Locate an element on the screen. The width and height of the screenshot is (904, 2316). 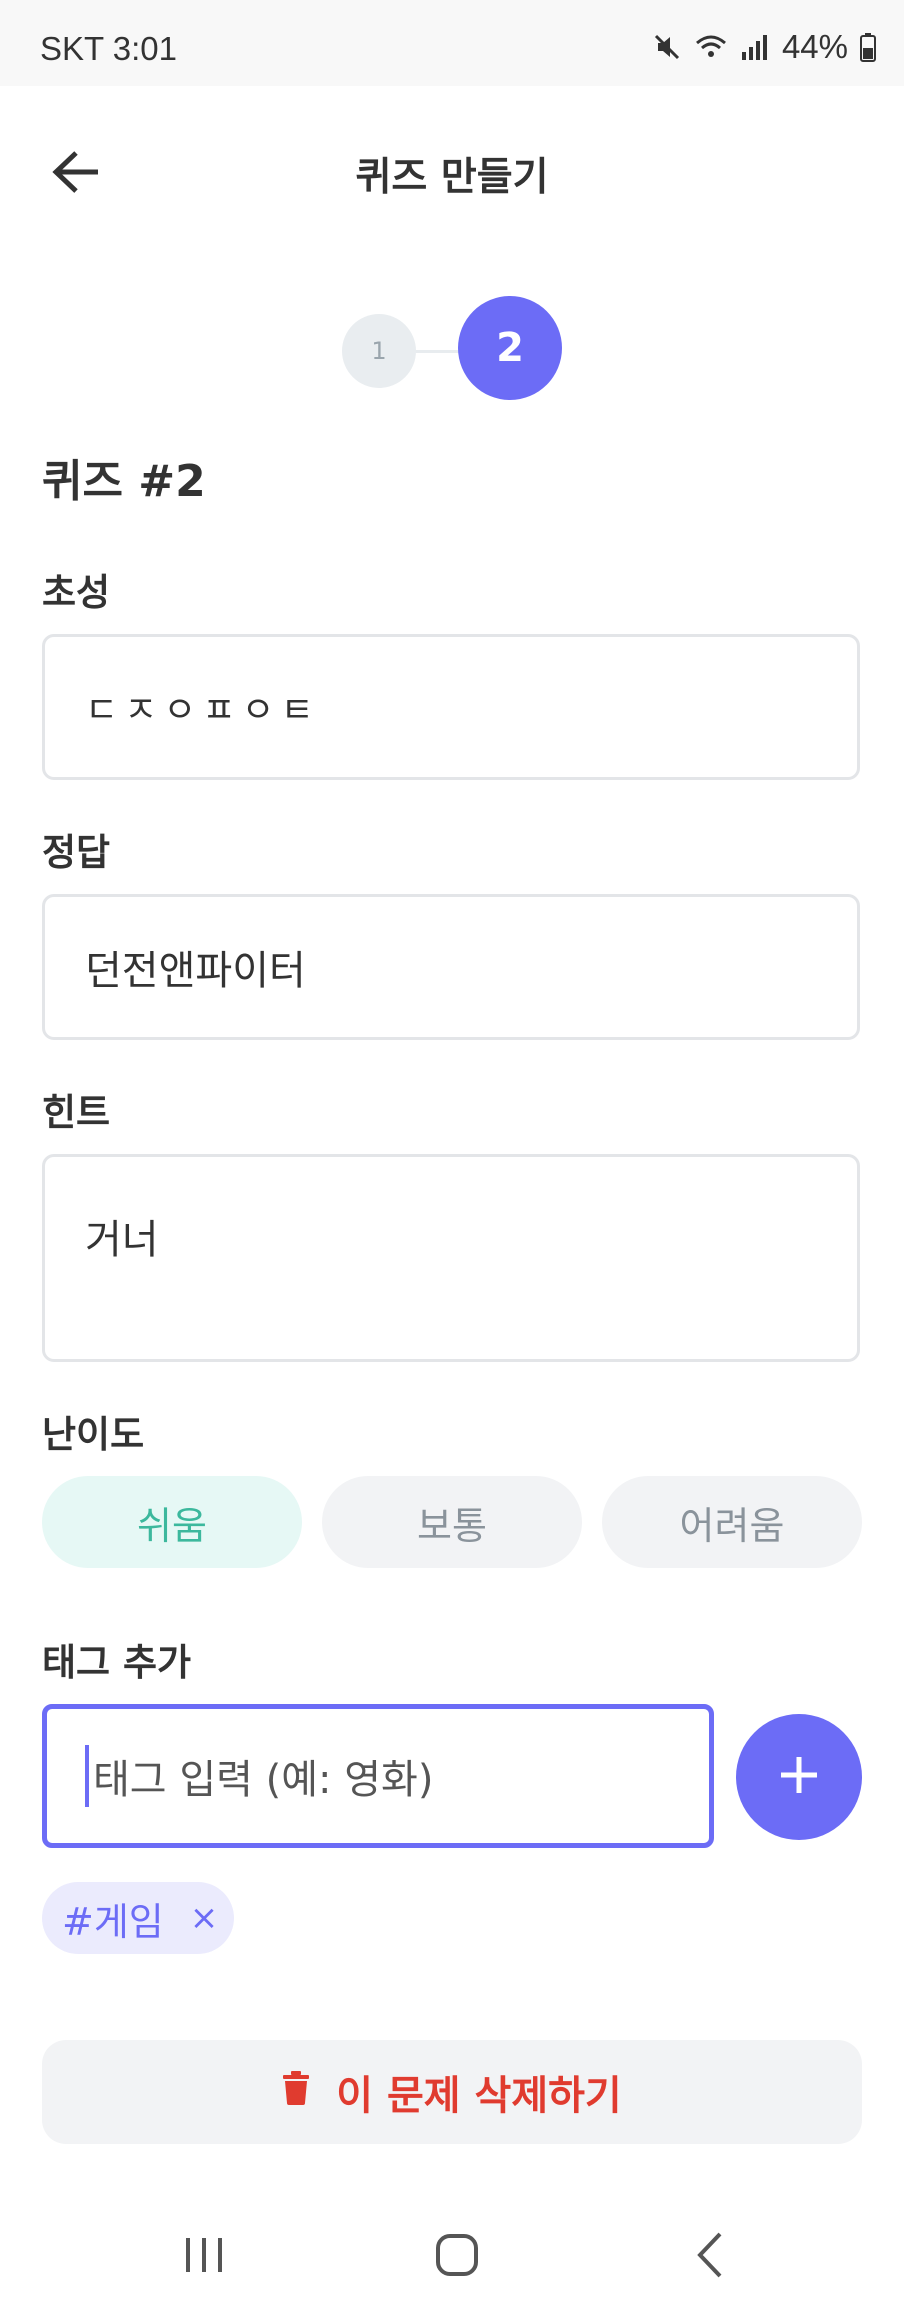
plus-icon is located at coordinates (799, 1777).